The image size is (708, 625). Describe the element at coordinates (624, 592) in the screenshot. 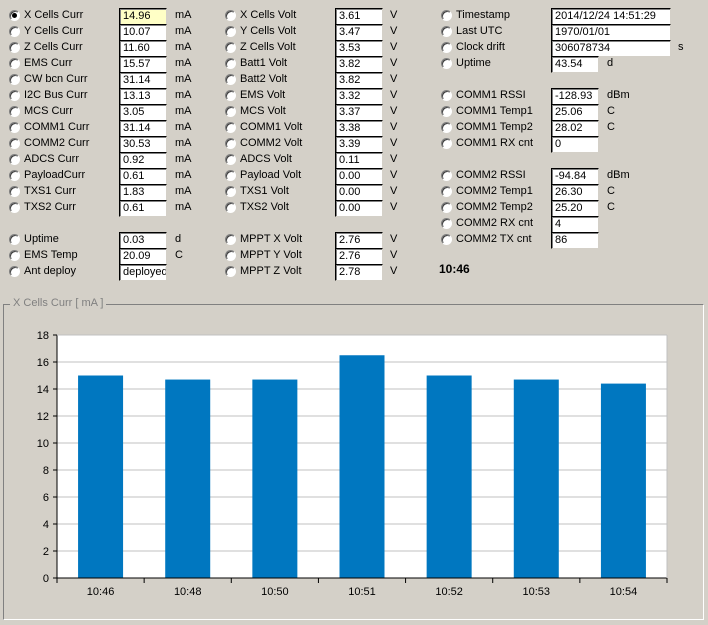

I see `x-tick-label: 10:54` at that location.